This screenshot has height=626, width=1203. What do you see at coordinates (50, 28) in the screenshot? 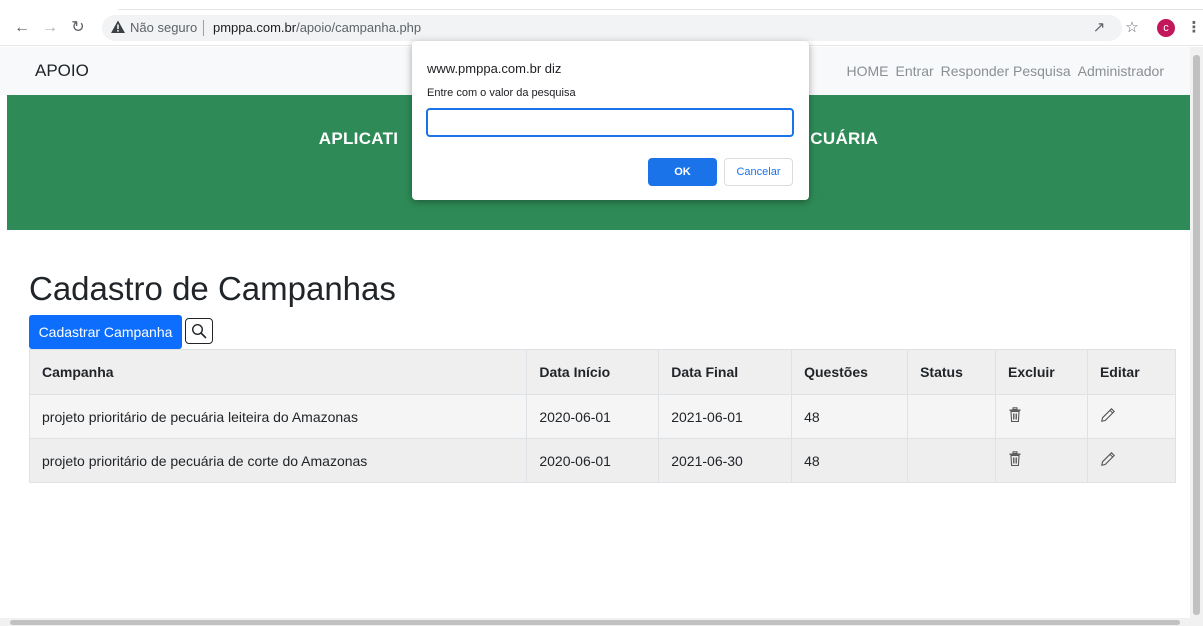
I see `forward-arrow-icon: →` at bounding box center [50, 28].